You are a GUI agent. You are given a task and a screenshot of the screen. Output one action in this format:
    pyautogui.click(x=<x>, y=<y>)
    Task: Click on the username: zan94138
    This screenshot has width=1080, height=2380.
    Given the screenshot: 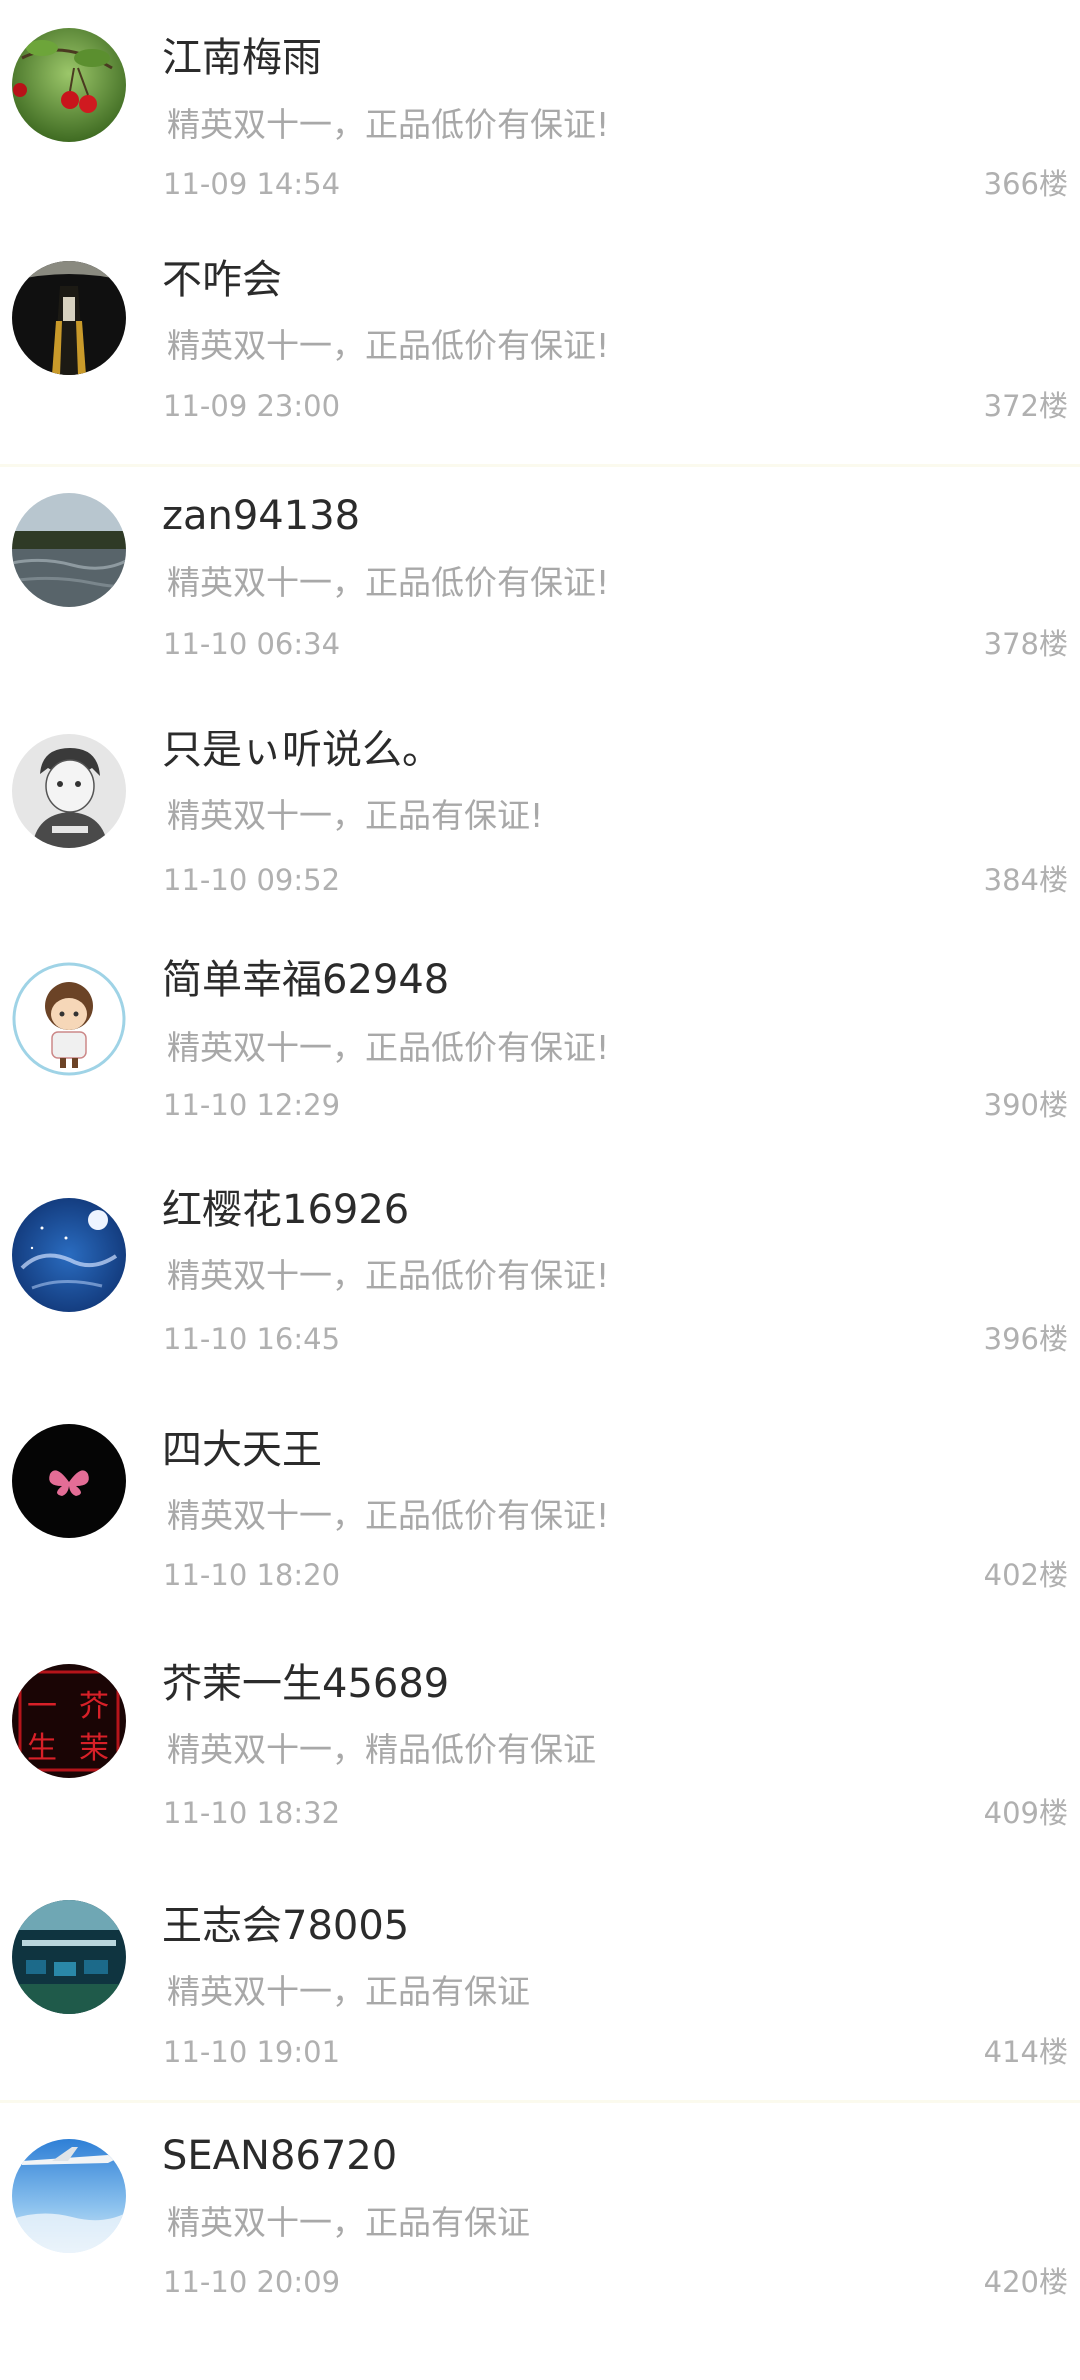 What is the action you would take?
    pyautogui.click(x=261, y=516)
    